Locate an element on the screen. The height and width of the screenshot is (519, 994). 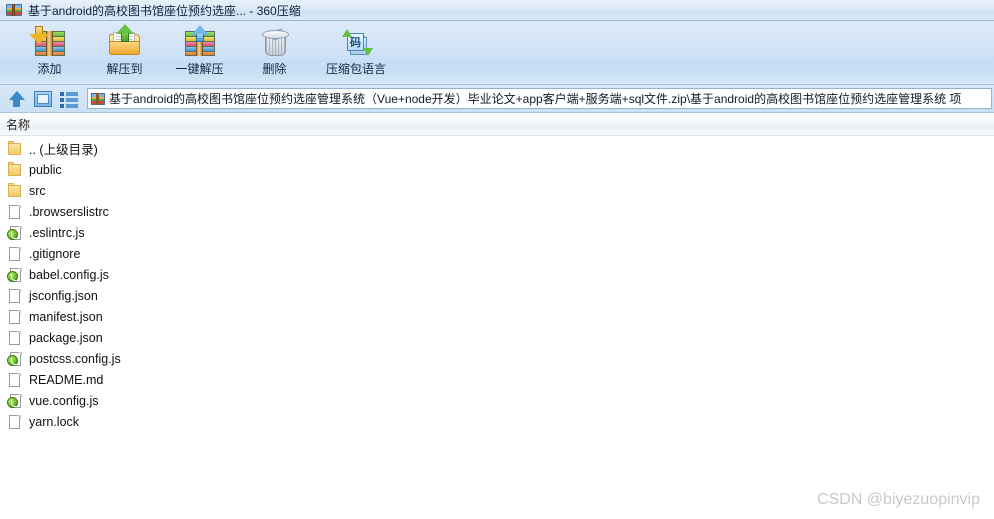
file-row: src is located at coordinates (497, 190).